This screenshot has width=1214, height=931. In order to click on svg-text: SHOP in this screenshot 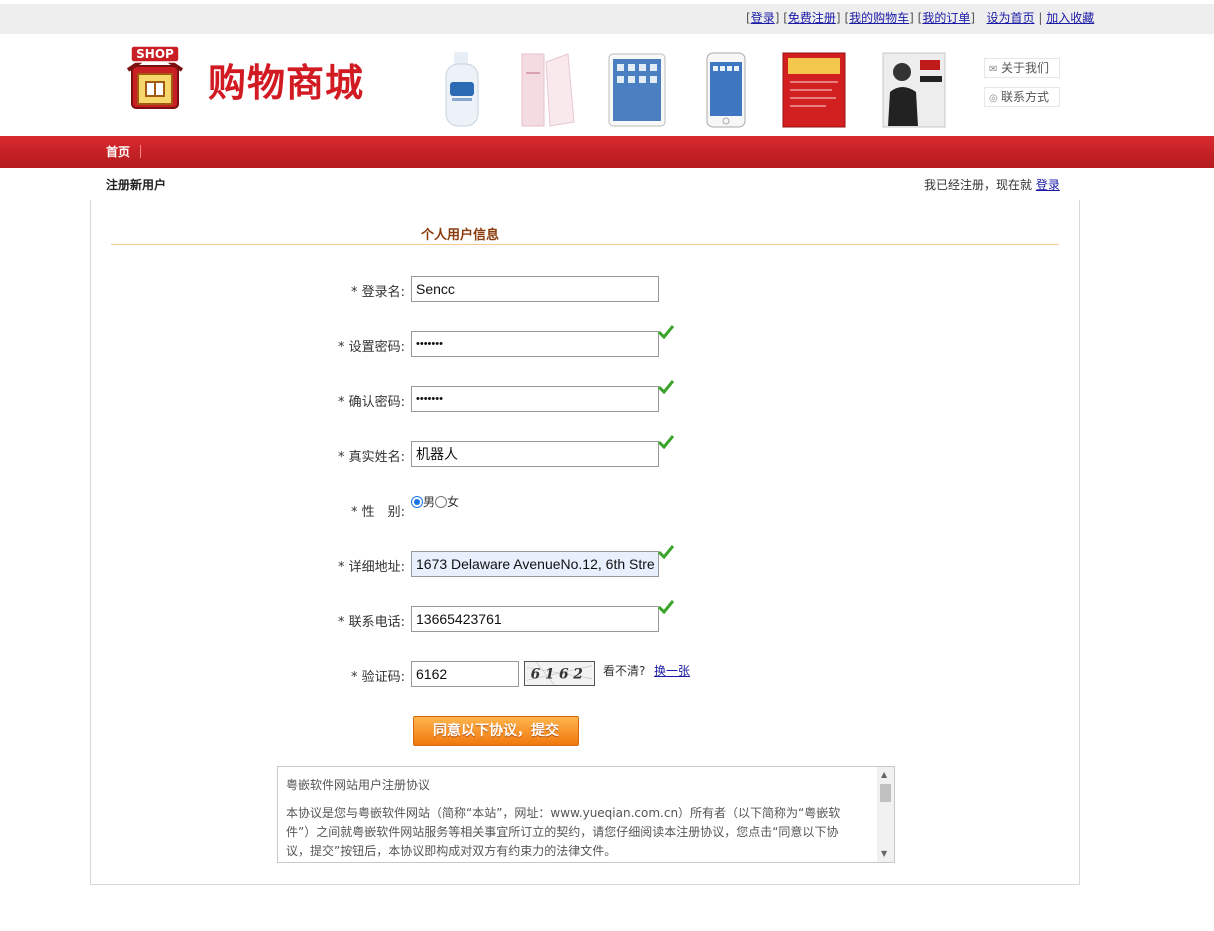, I will do `click(155, 54)`.